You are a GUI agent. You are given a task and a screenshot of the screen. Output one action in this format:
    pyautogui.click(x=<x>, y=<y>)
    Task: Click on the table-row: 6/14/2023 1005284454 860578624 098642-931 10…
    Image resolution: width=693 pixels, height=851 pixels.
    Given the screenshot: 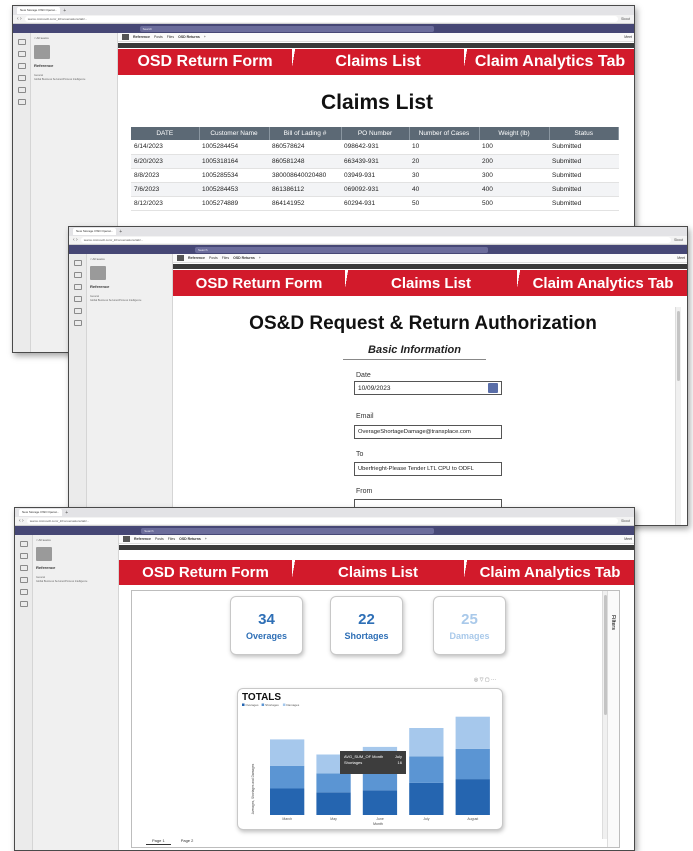 What is the action you would take?
    pyautogui.click(x=375, y=147)
    